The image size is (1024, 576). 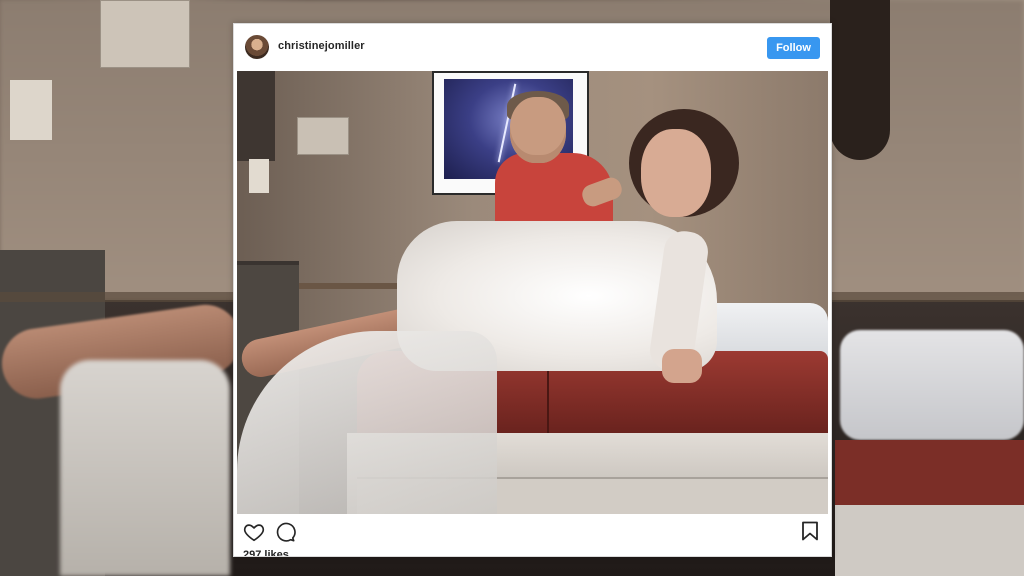 I want to click on heart-icon, so click(x=254, y=532).